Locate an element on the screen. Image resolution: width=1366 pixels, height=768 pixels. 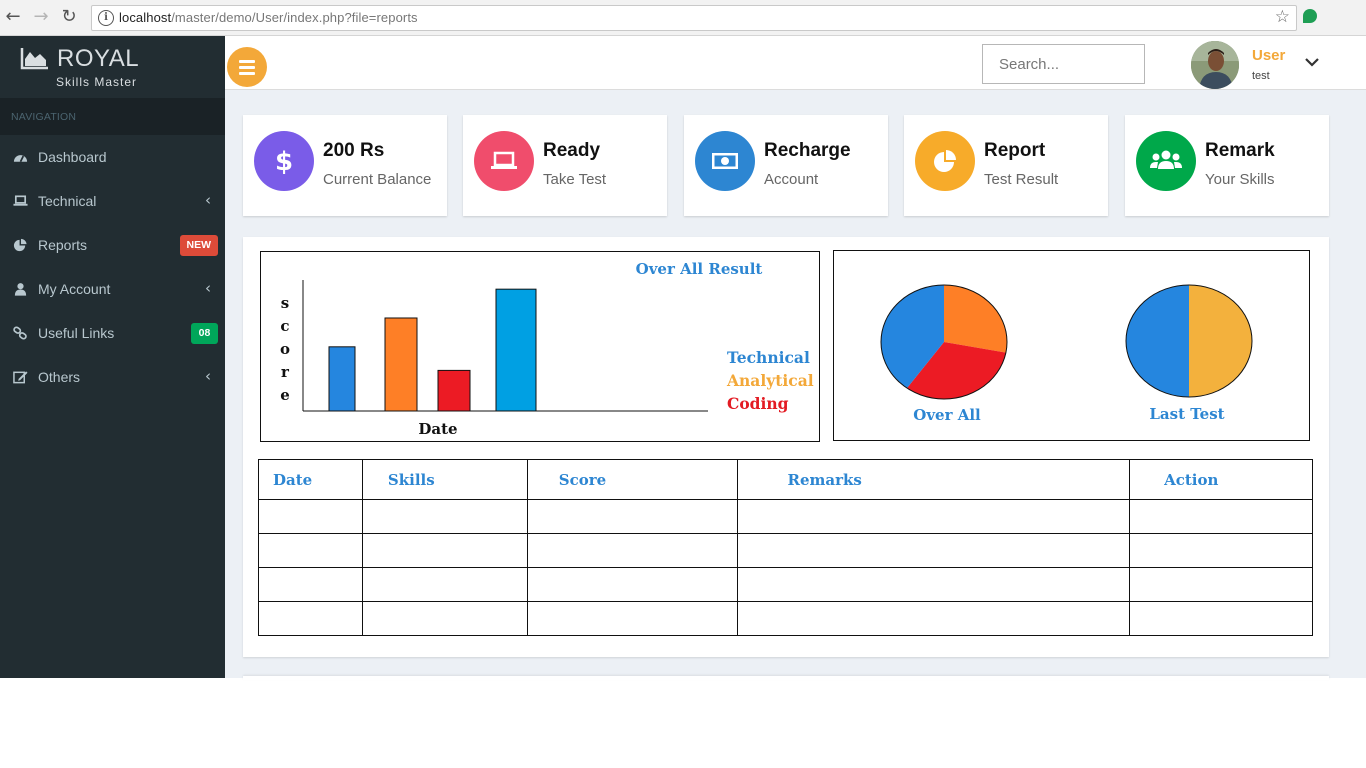
reload-icon: ↻ is located at coordinates (69, 17).